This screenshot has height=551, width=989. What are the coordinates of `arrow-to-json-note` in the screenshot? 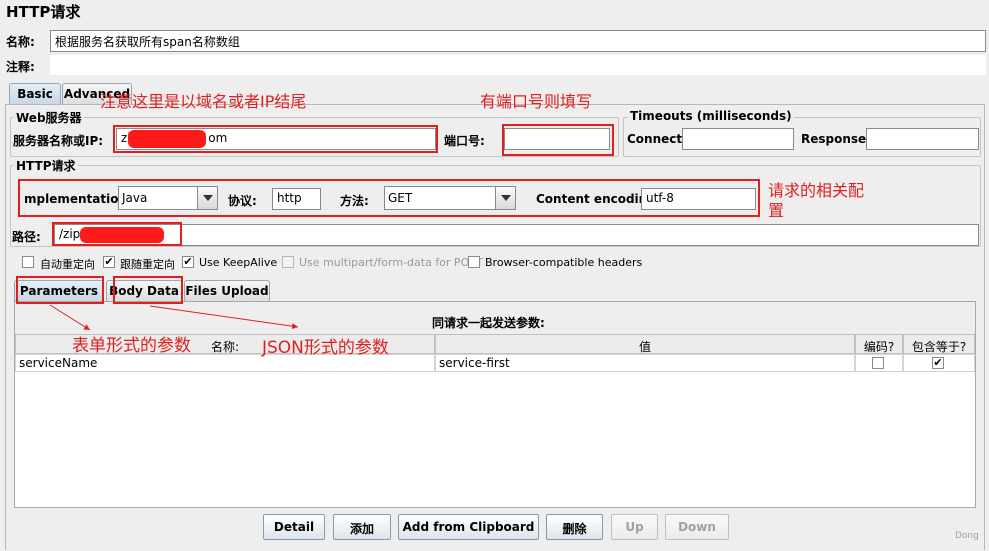 It's located at (224, 317).